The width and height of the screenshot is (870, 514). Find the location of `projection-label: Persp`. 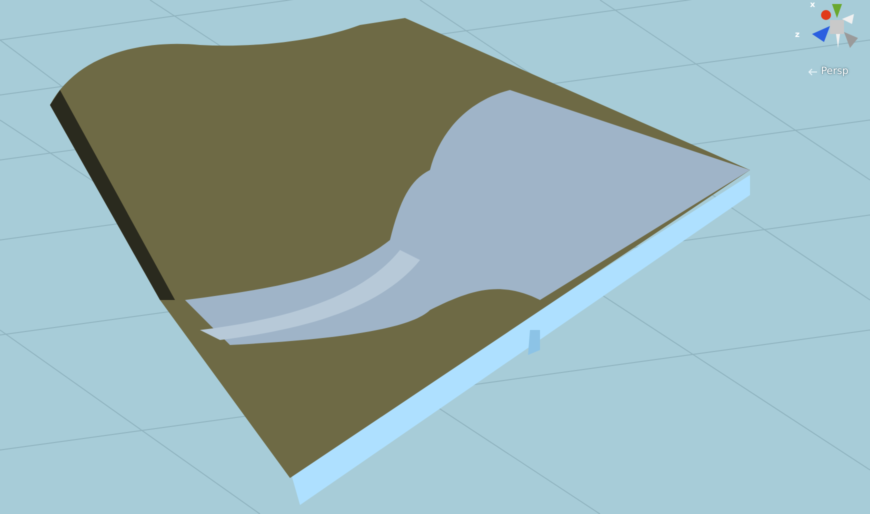

projection-label: Persp is located at coordinates (834, 71).